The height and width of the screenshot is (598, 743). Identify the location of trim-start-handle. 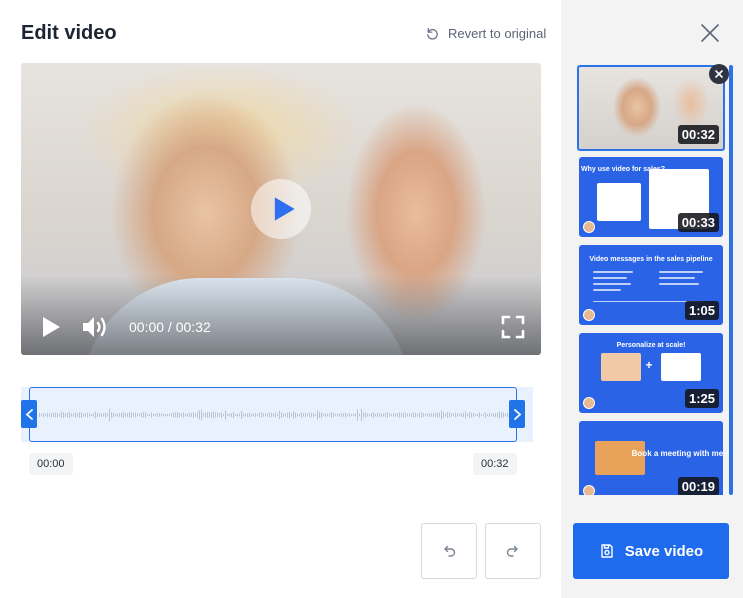
(29, 414).